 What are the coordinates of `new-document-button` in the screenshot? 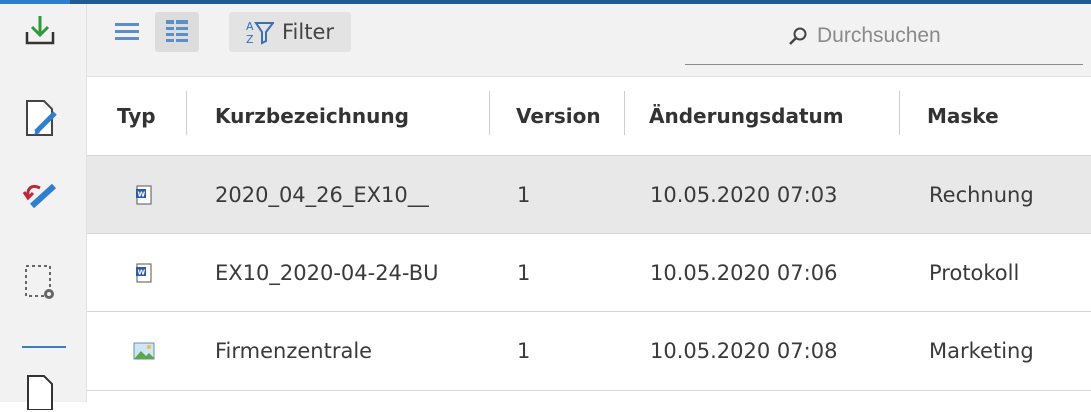 It's located at (40, 390).